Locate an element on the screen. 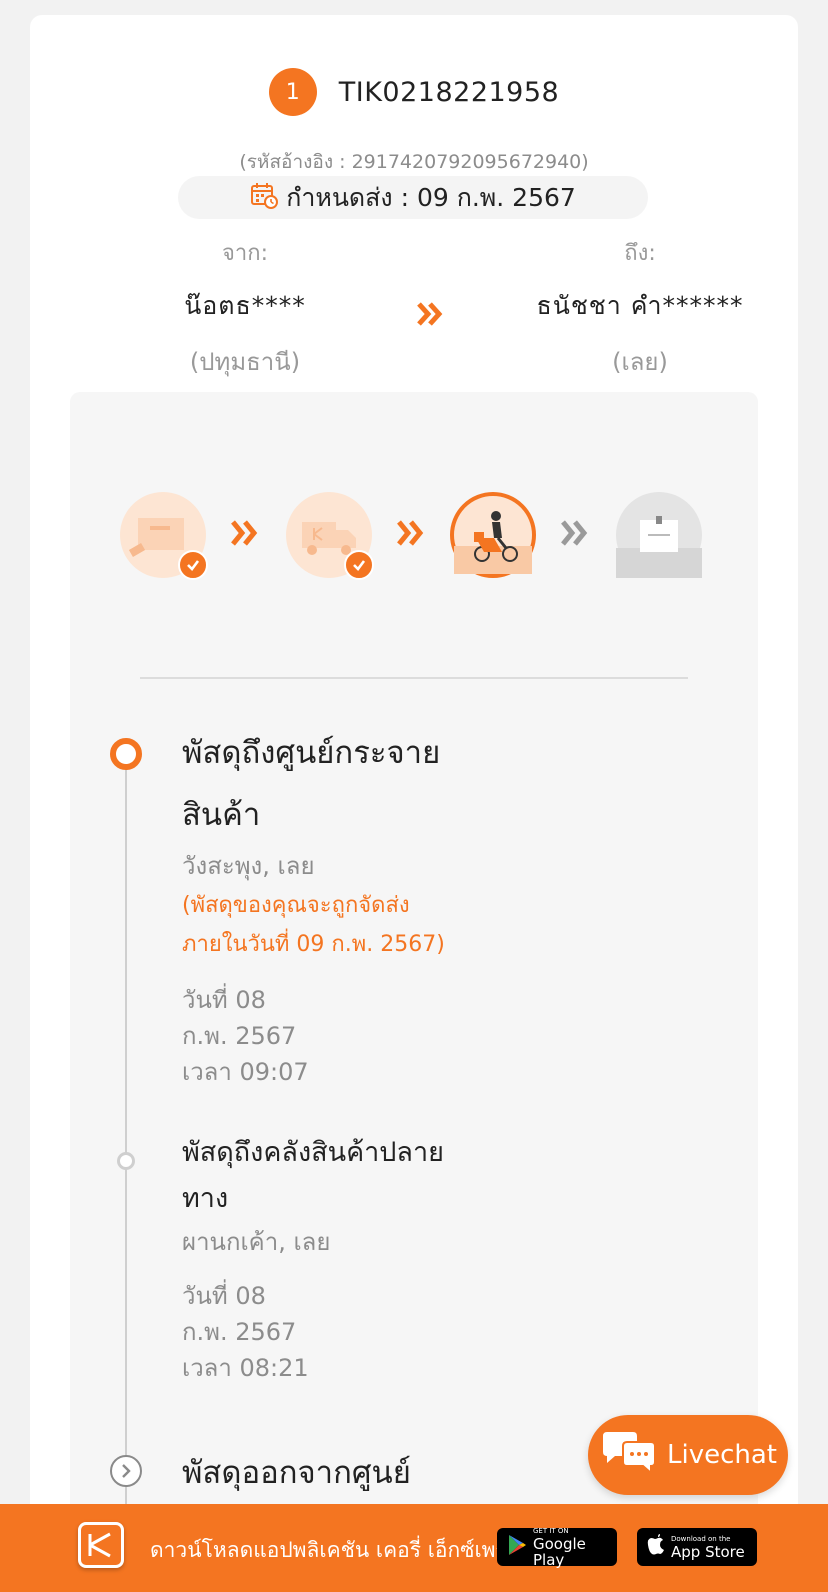 The image size is (828, 1592). chat-bubbles-icon is located at coordinates (628, 1455).